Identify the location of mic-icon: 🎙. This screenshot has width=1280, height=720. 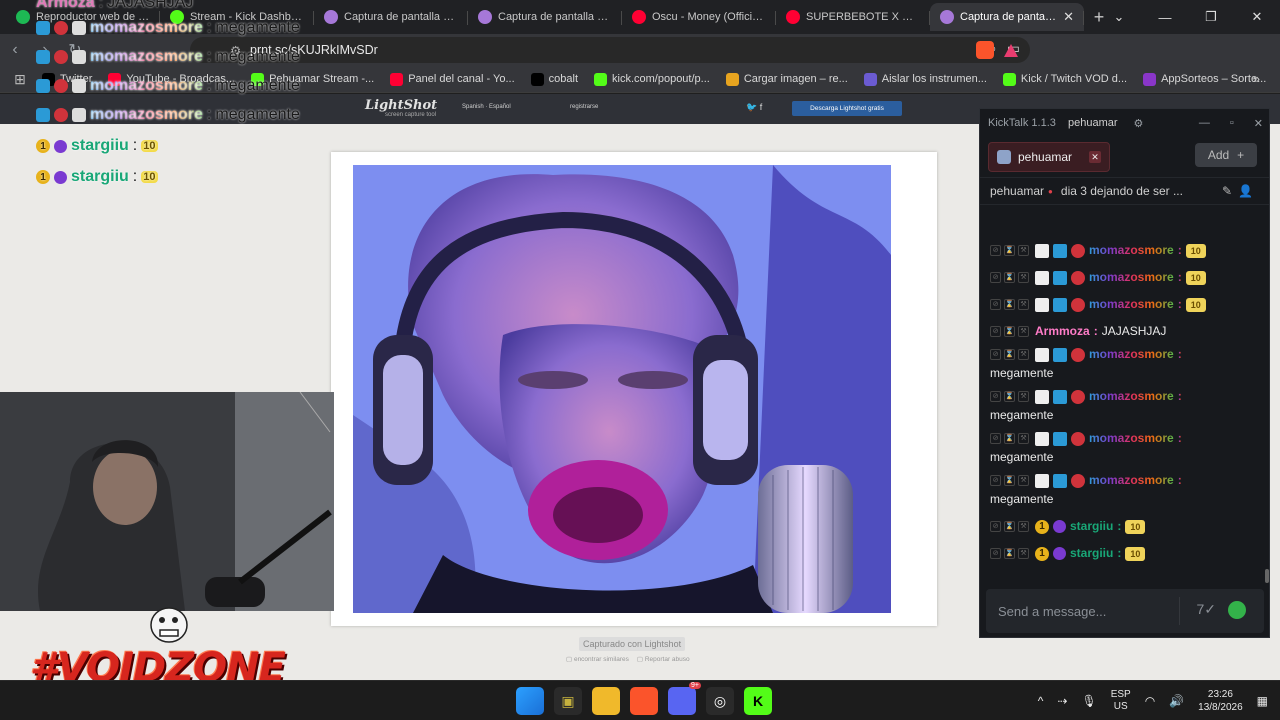
(1088, 701).